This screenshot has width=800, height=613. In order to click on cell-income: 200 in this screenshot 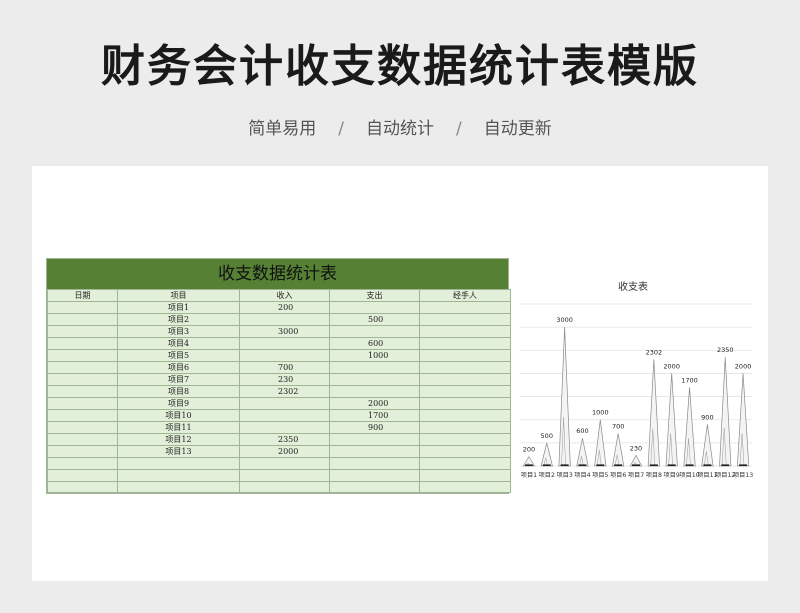, I will do `click(284, 307)`.